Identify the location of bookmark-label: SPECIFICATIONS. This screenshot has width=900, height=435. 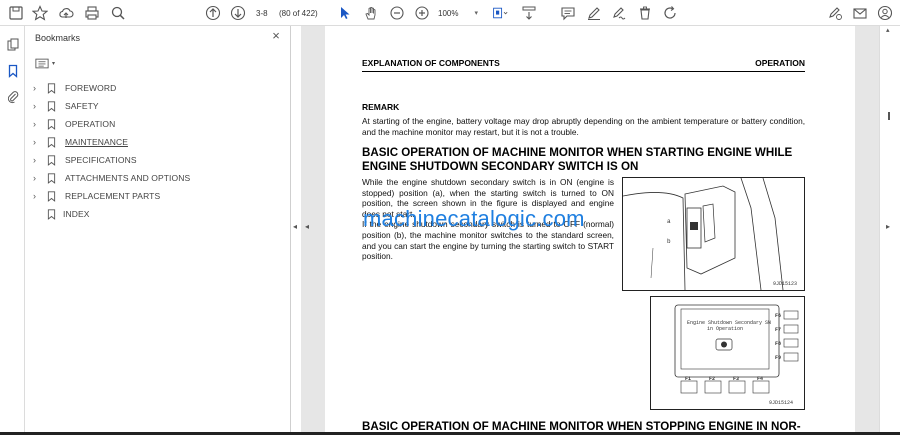
(101, 160).